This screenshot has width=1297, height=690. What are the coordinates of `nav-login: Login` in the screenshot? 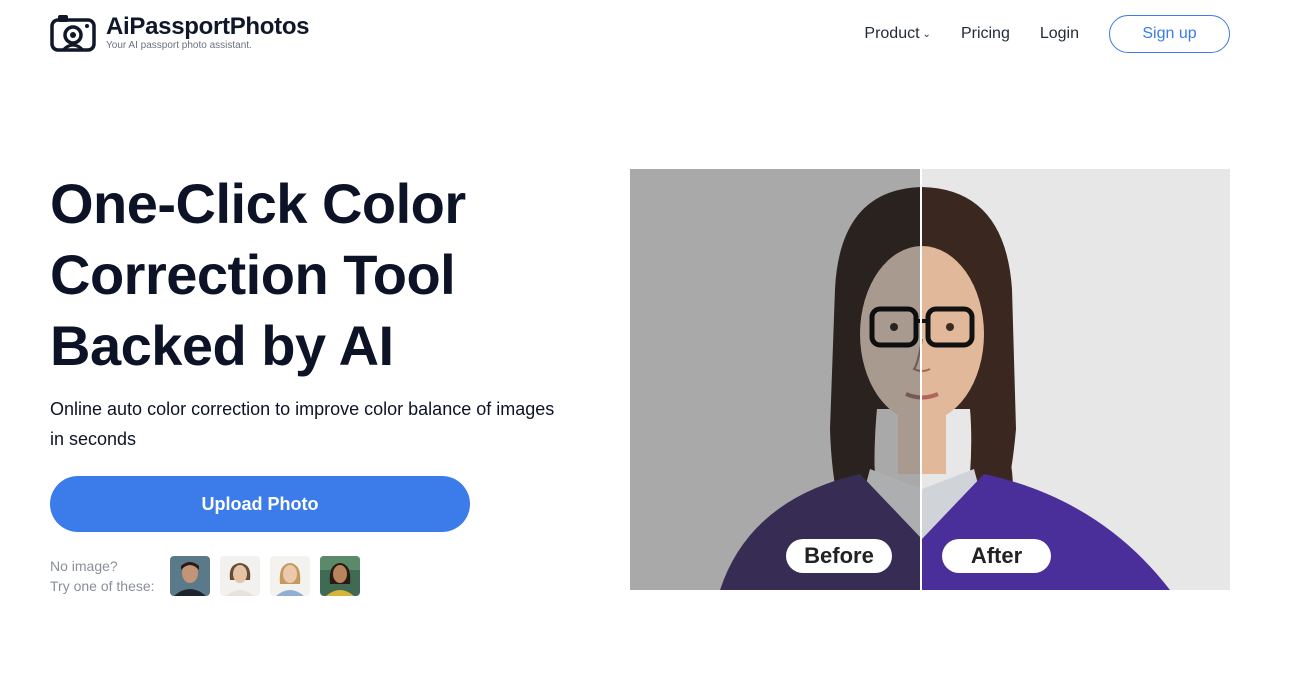 It's located at (1059, 34).